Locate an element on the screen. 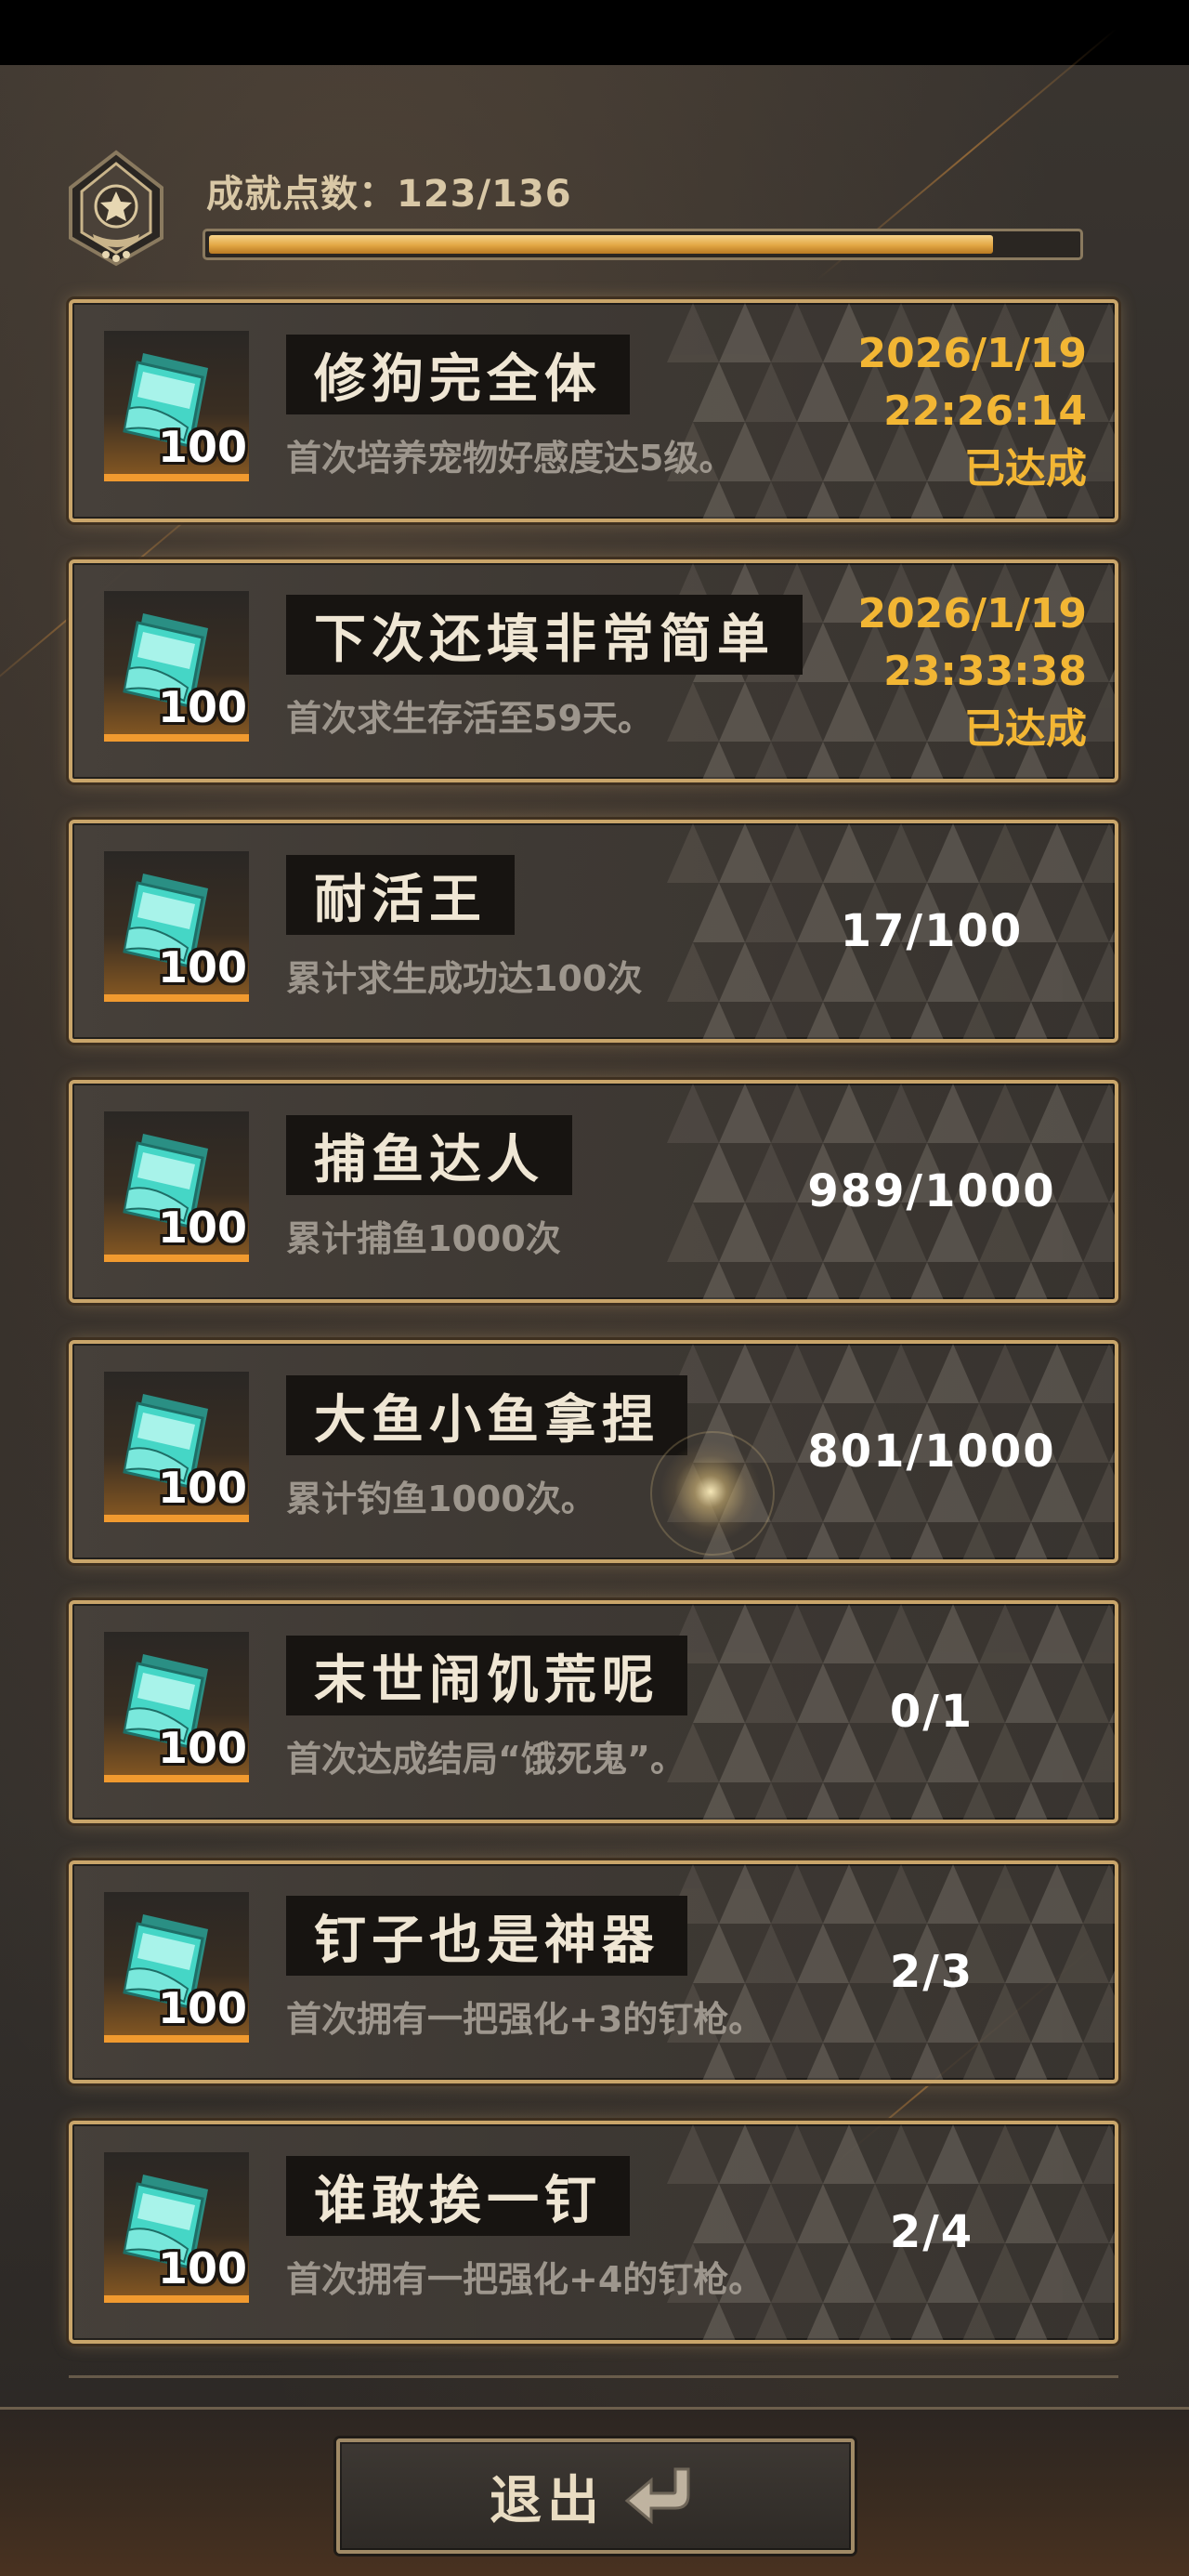  achievement-title-box: 捕鱼达人 is located at coordinates (429, 1155).